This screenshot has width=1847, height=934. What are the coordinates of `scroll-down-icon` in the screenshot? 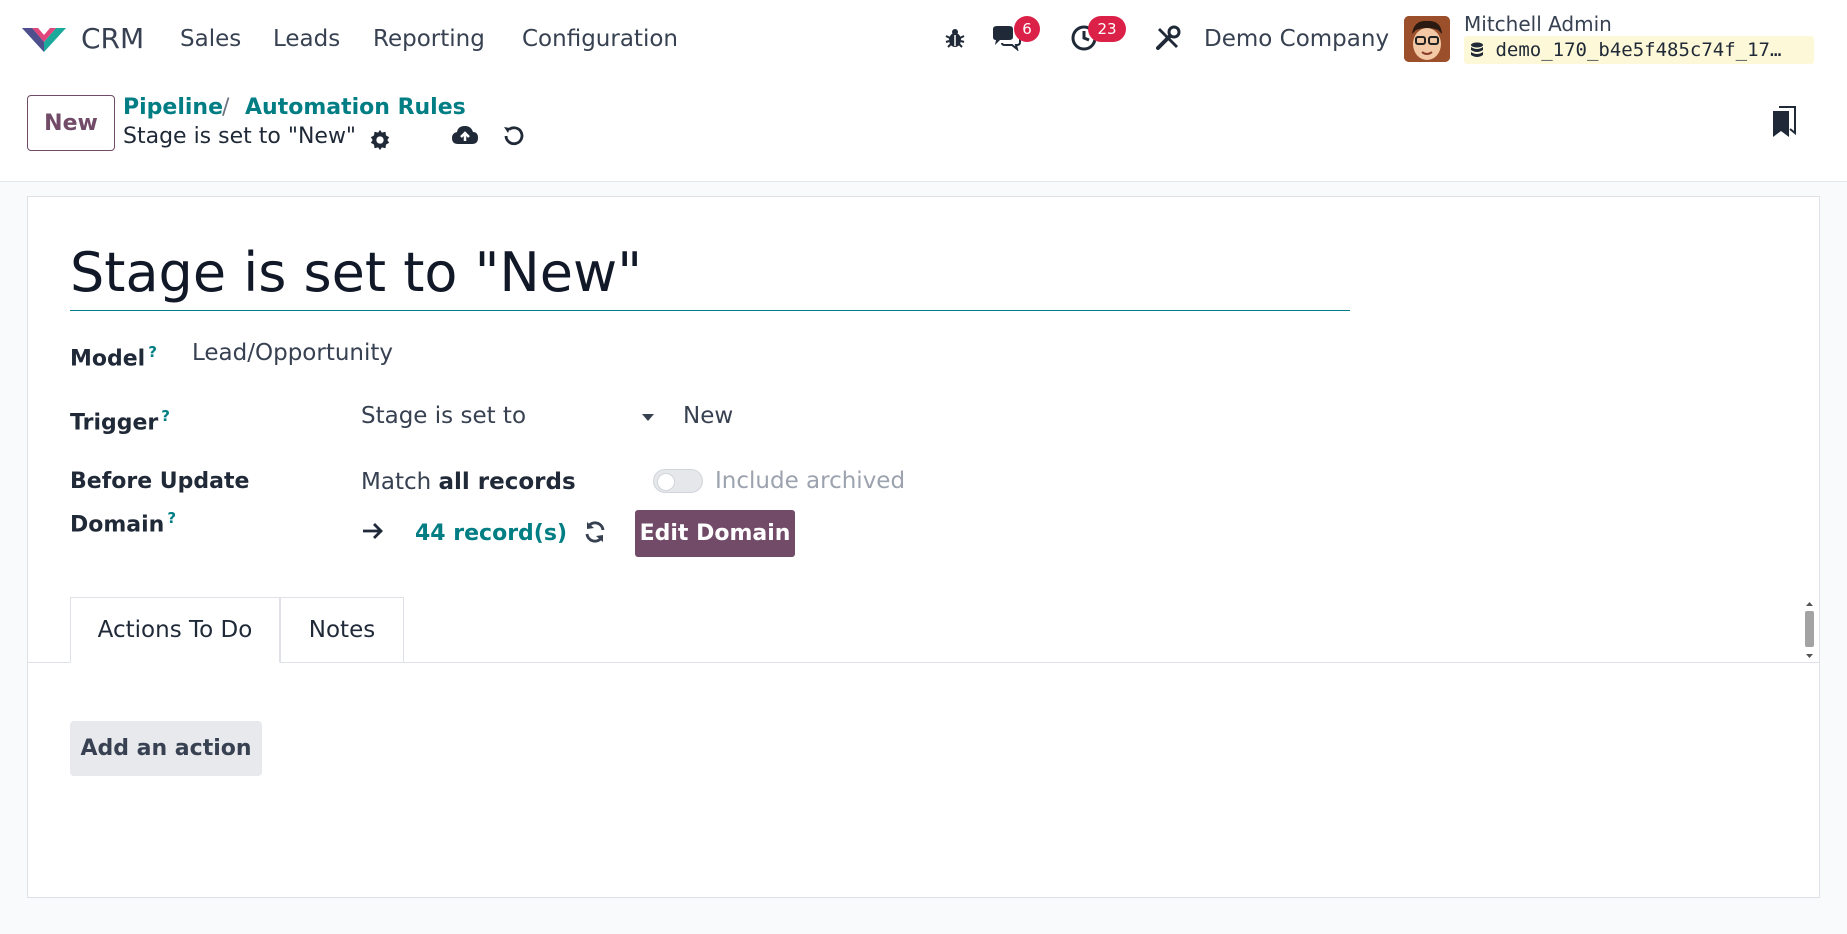 It's located at (1809, 656).